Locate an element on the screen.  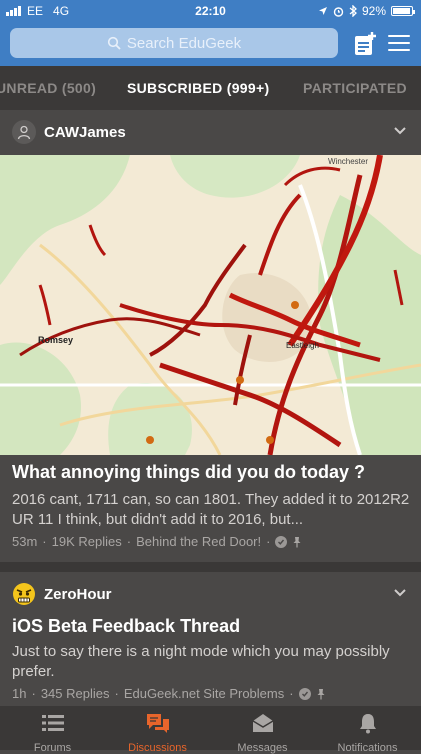
nav-notifications: Notifications is located at coordinates (367, 730).